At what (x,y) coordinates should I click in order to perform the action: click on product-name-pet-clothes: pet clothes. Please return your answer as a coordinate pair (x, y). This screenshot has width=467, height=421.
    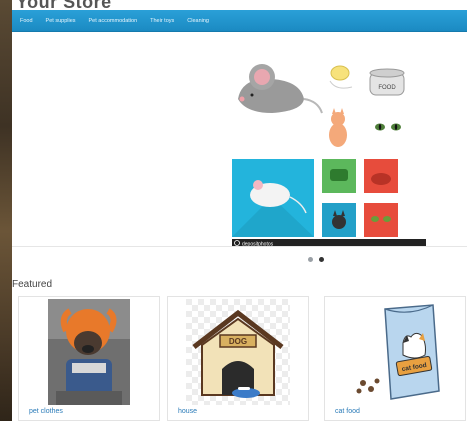
    Looking at the image, I should click on (46, 411).